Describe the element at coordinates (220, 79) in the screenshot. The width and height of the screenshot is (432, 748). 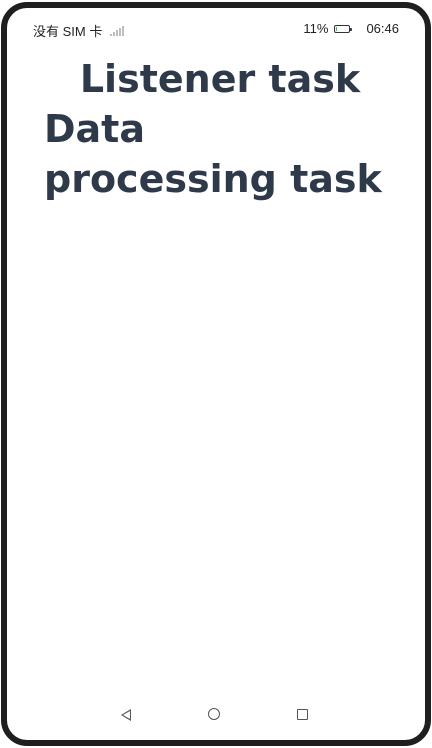
I see `listener-task-text: Listener task` at that location.